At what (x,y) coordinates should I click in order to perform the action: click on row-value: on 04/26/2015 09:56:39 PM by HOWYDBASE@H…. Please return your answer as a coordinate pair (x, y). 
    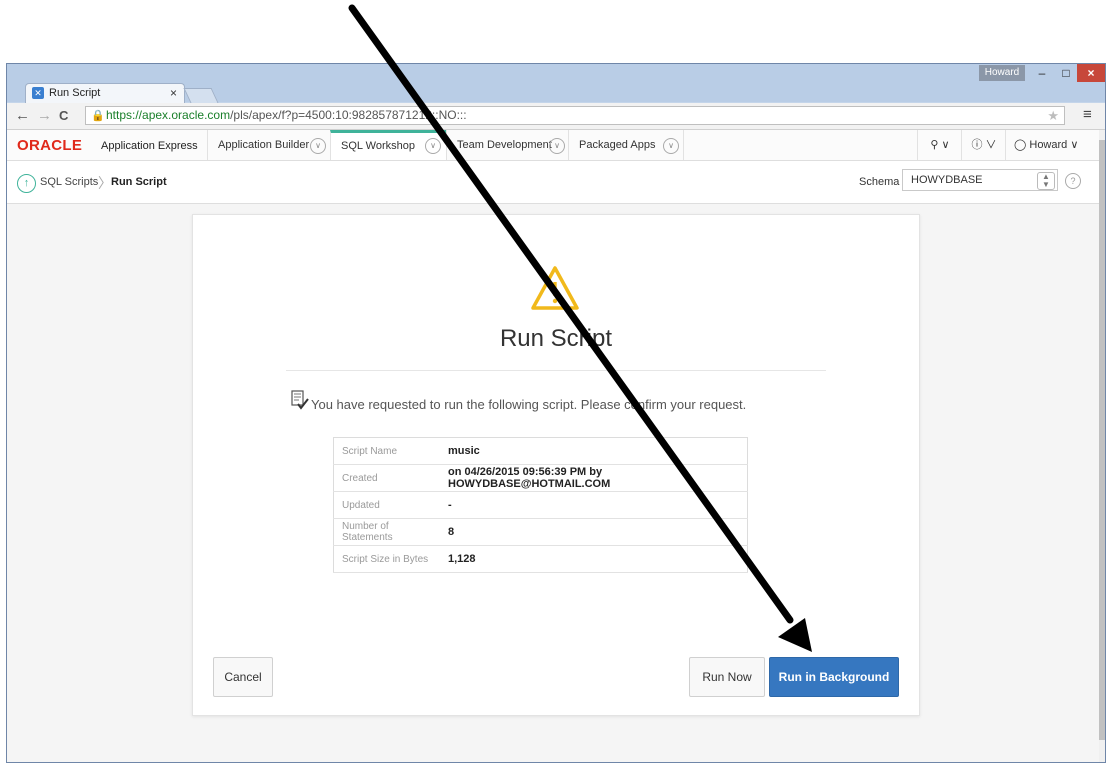
    Looking at the image, I should click on (594, 478).